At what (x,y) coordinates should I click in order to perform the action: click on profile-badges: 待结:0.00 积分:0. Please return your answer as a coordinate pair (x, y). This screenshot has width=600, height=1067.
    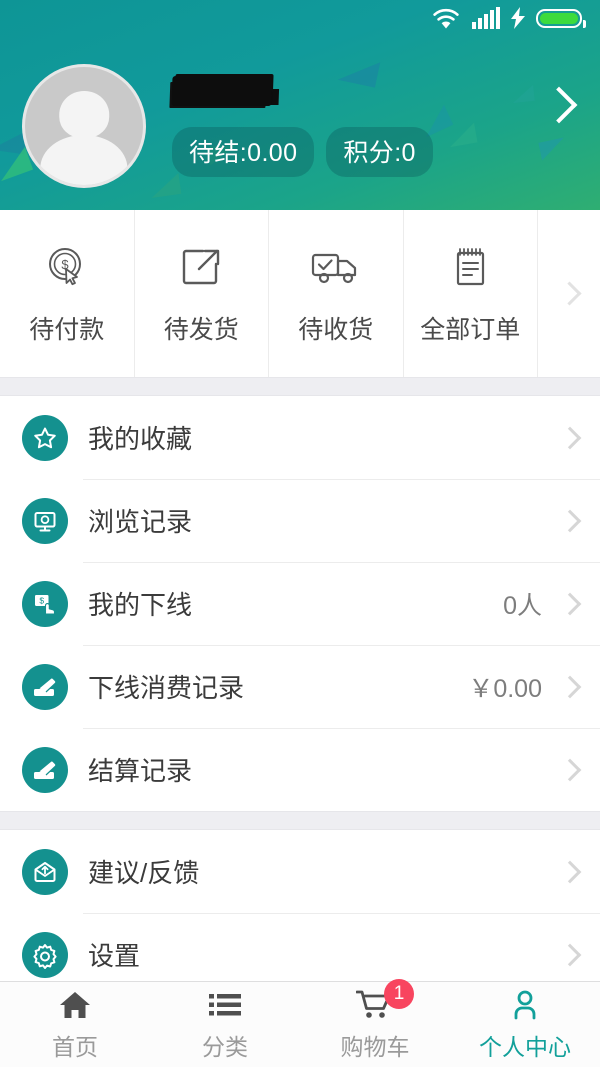
    Looking at the image, I should click on (302, 152).